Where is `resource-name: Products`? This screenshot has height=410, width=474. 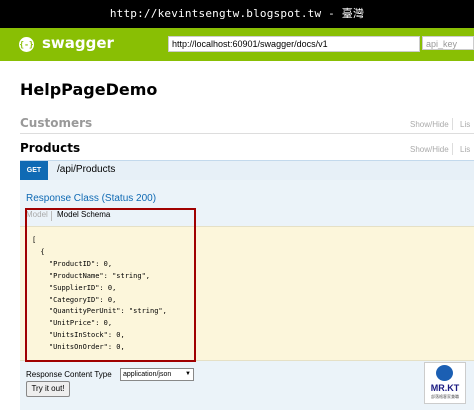 resource-name: Products is located at coordinates (50, 148).